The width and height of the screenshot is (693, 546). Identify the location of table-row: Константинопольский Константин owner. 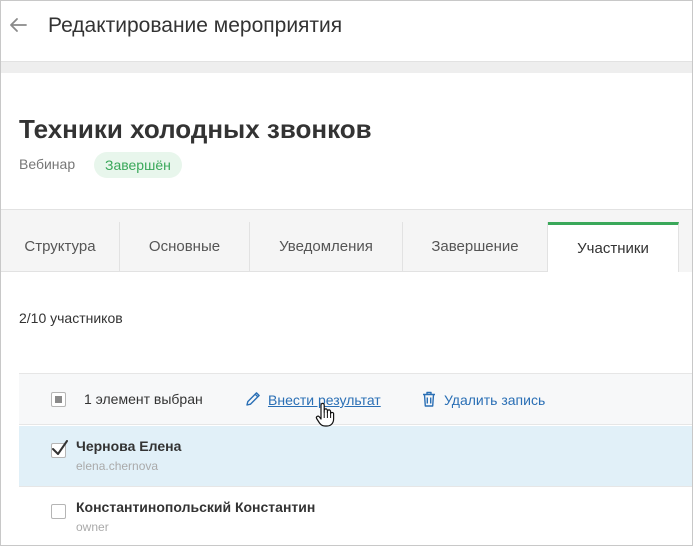
(355, 516).